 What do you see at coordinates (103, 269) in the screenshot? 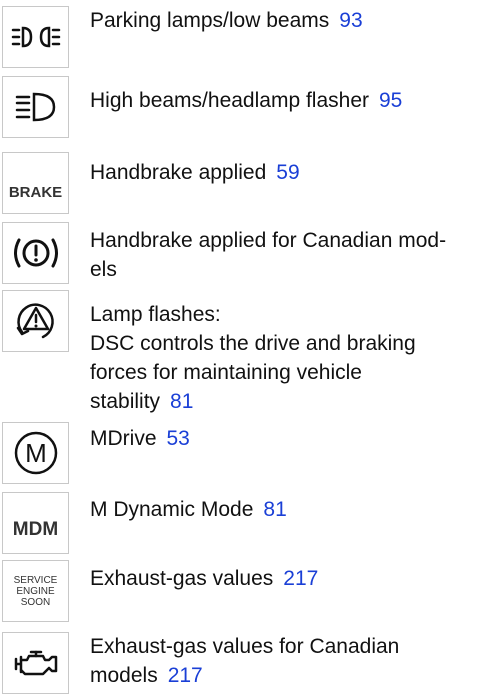
I see `entry-text-line2: els` at bounding box center [103, 269].